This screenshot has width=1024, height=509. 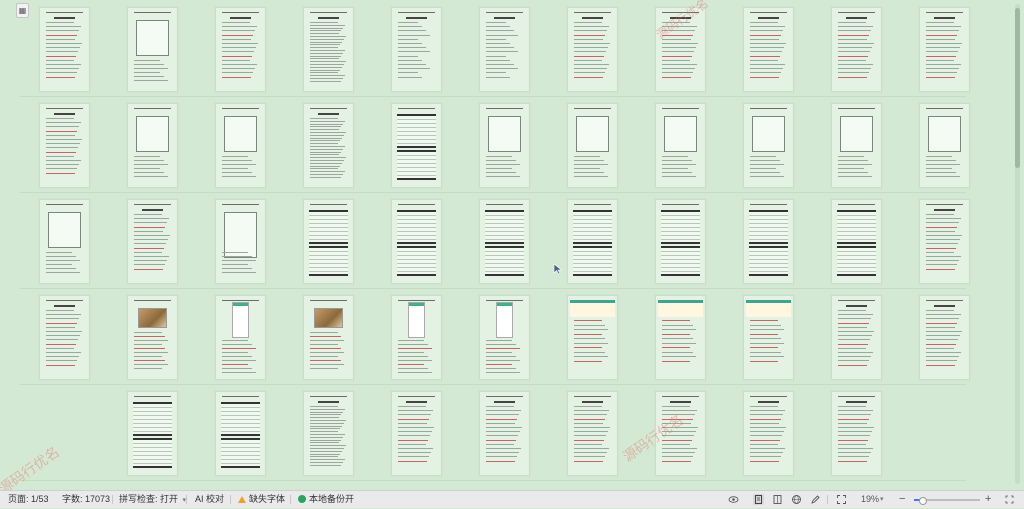 What do you see at coordinates (870, 499) in the screenshot?
I see `zoom-level: 19%` at bounding box center [870, 499].